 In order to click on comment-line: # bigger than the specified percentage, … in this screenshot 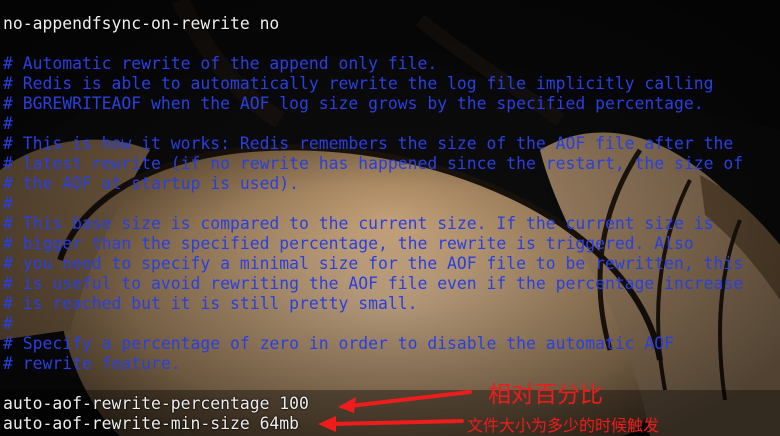, I will do `click(348, 243)`.